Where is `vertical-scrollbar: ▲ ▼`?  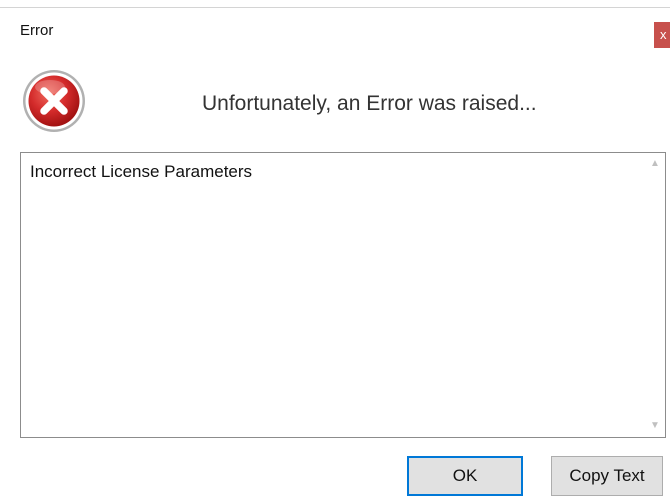
vertical-scrollbar: ▲ ▼ is located at coordinates (655, 295).